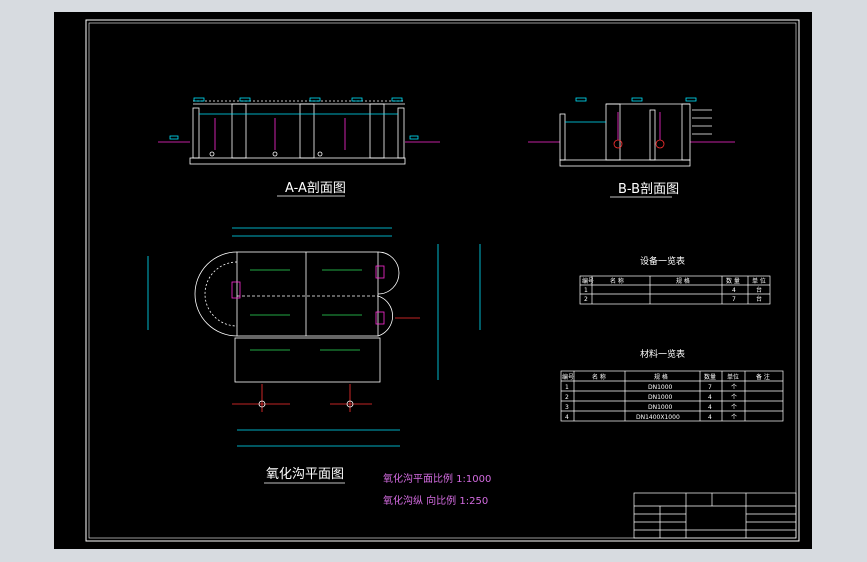 The height and width of the screenshot is (562, 867). Describe the element at coordinates (683, 281) in the screenshot. I see `eq-h-2: 规 格` at that location.